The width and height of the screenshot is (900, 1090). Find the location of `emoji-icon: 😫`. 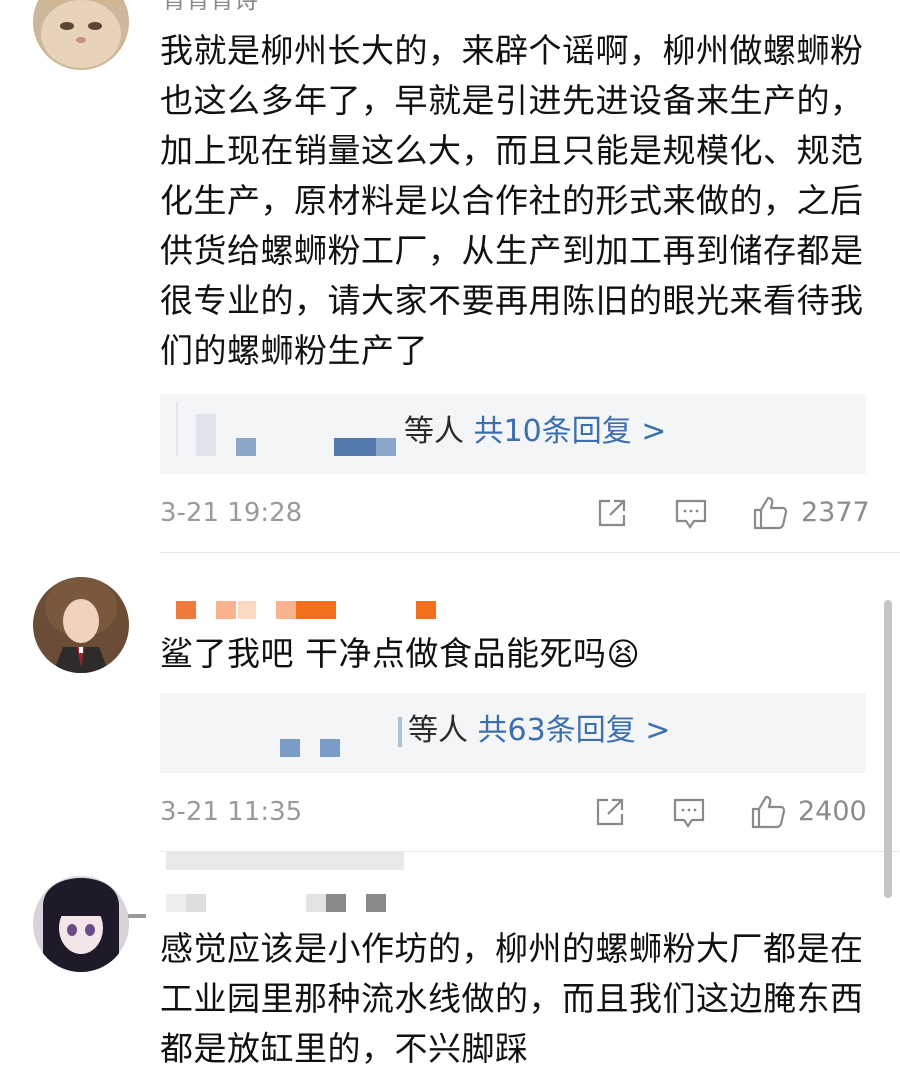

emoji-icon: 😫 is located at coordinates (623, 654).